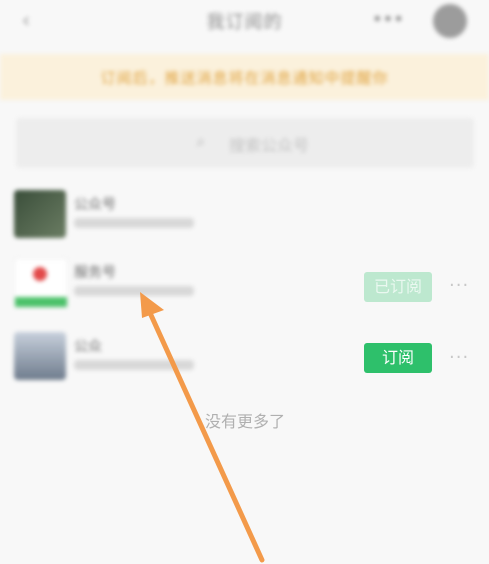 This screenshot has height=564, width=489. Describe the element at coordinates (450, 21) in the screenshot. I see `avatar-icon` at that location.